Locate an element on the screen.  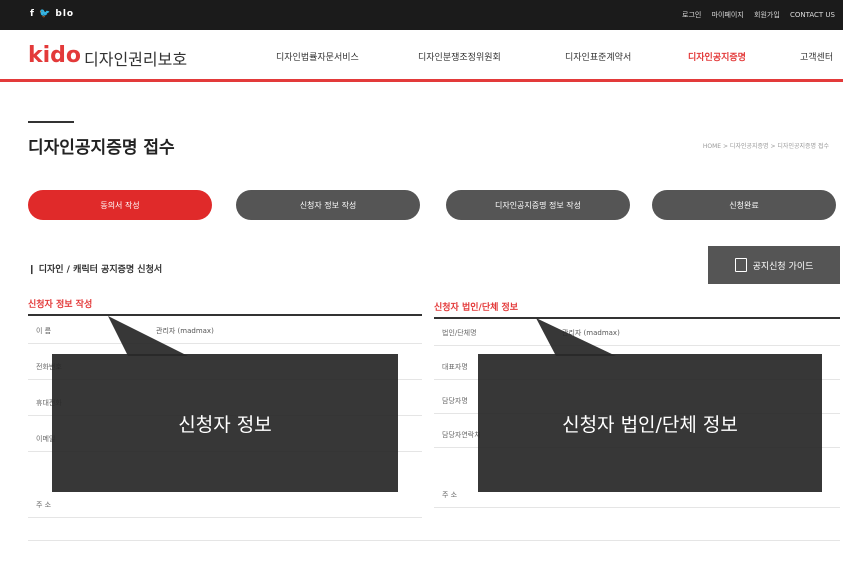
top-bar: f 🐦 blo 로그인 마이페이지 회원가입 CONTACT US is located at coordinates (421, 15).